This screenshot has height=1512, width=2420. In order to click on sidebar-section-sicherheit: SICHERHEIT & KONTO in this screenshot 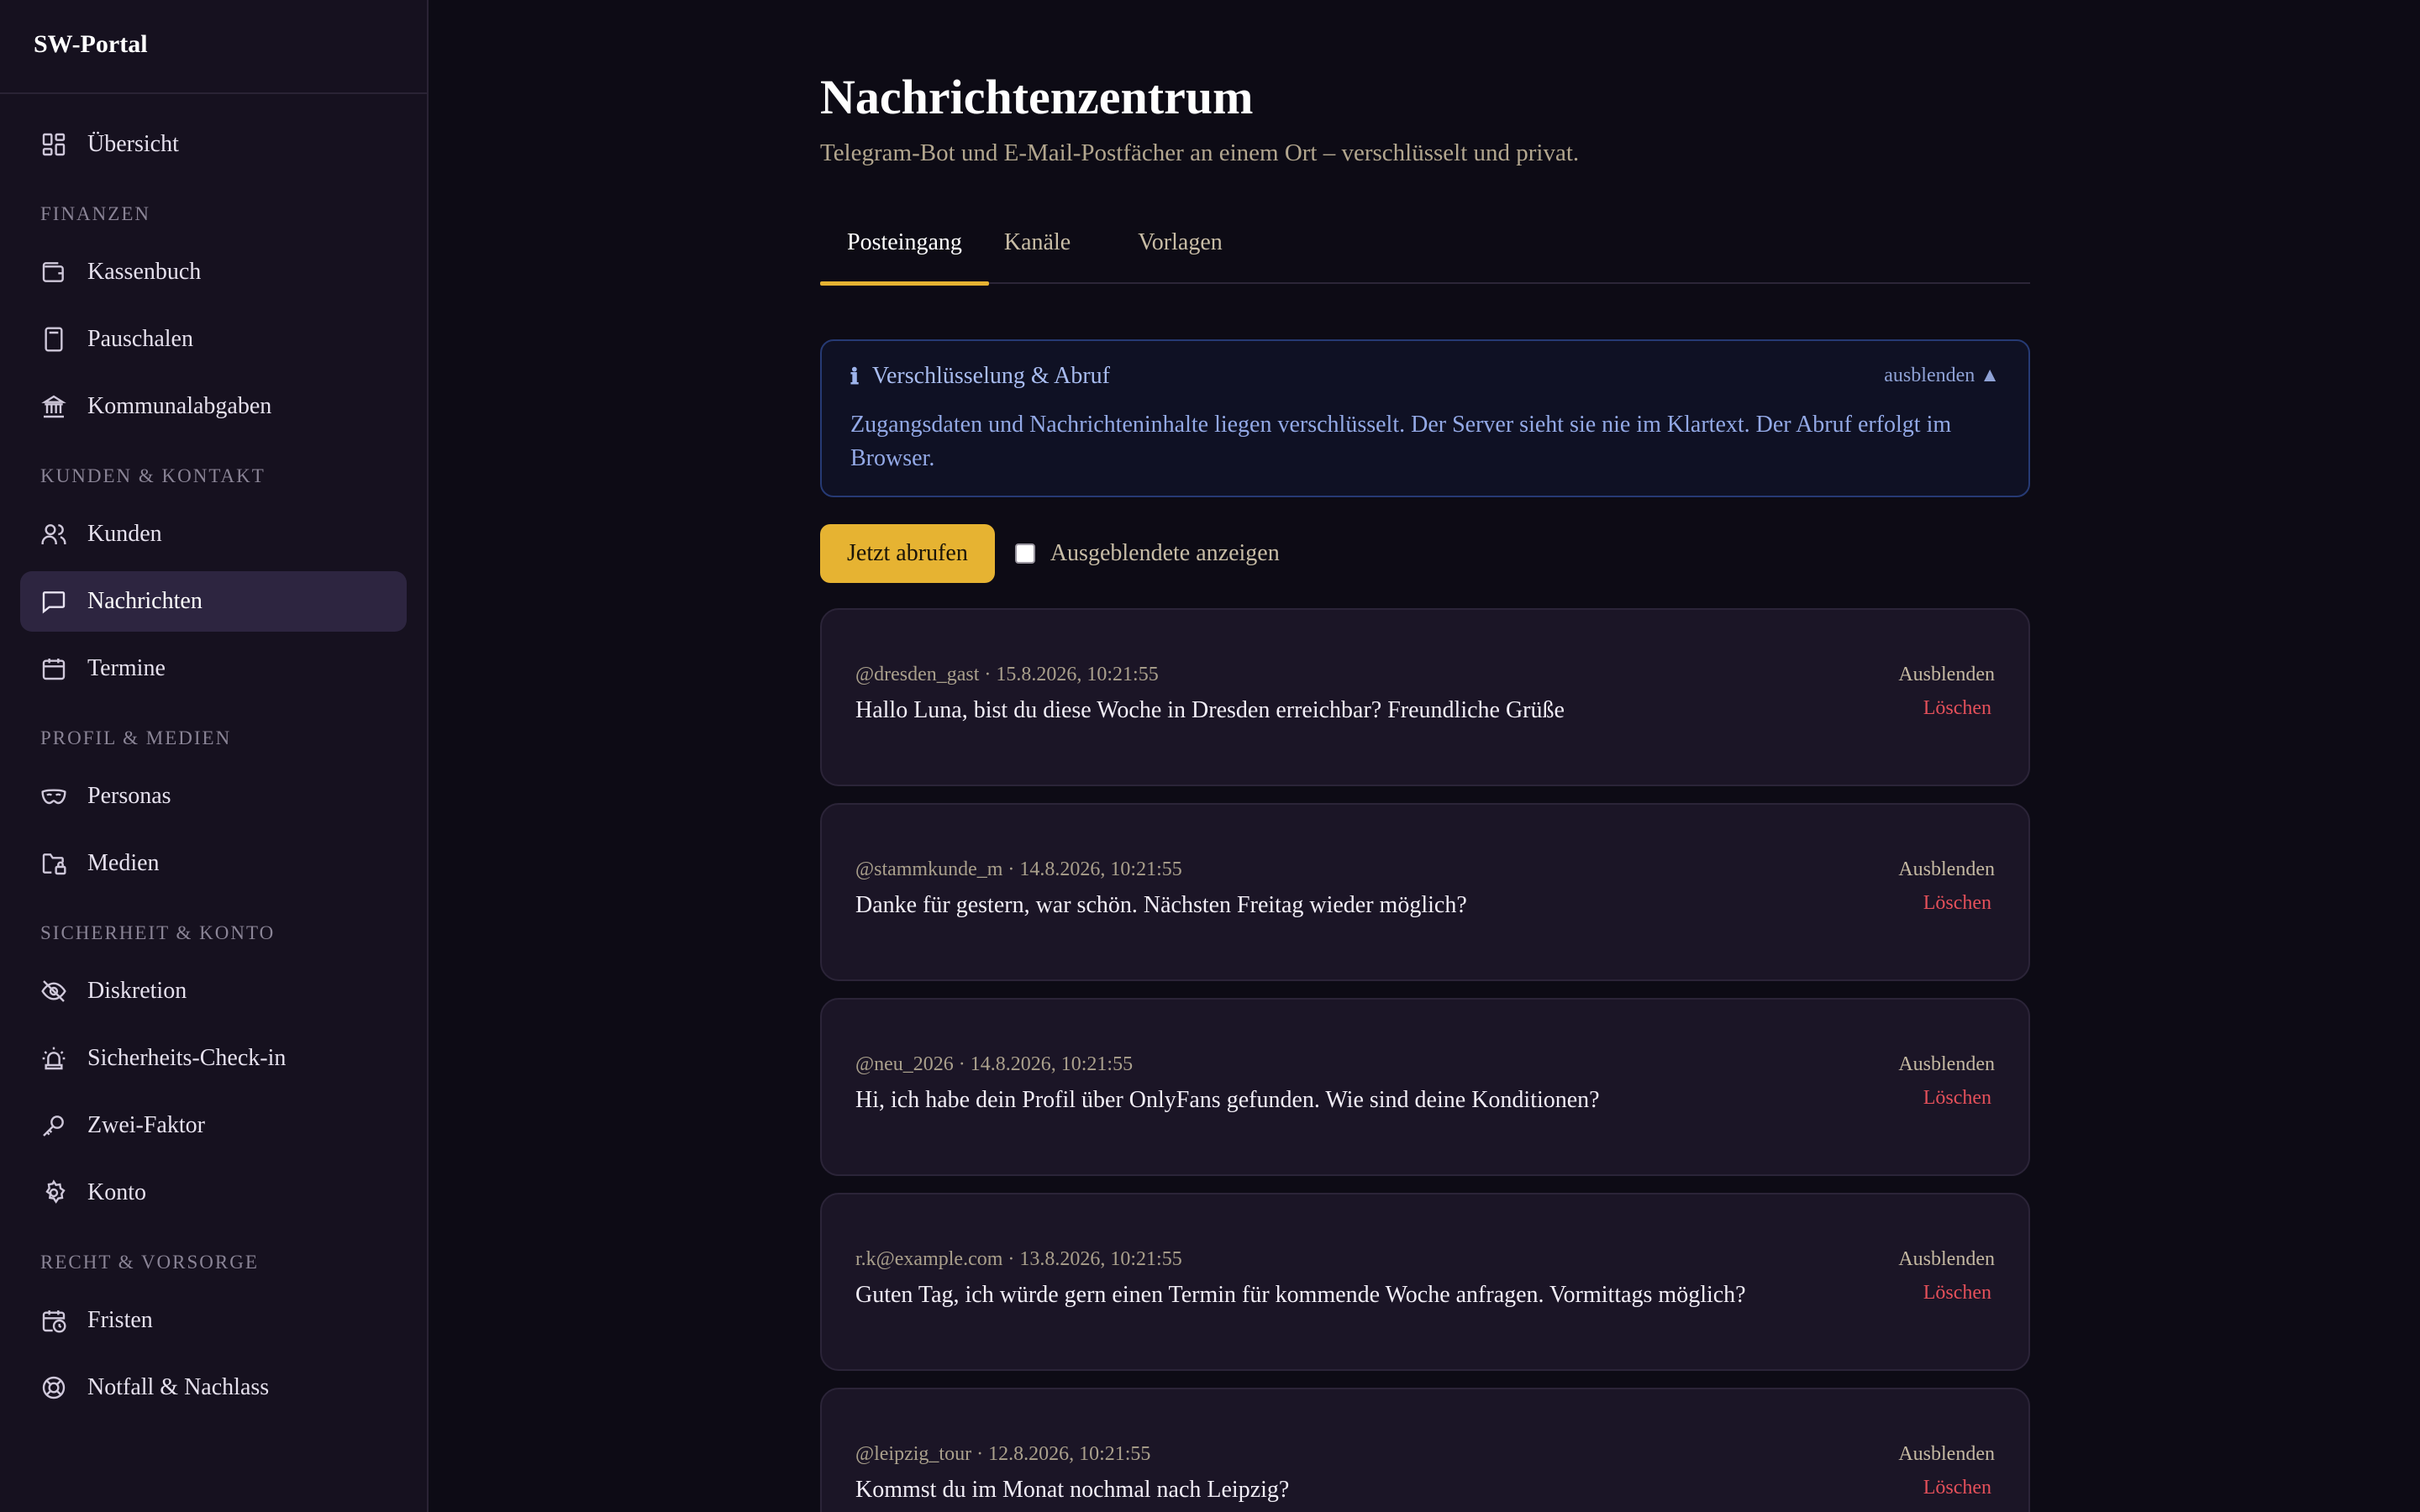, I will do `click(158, 932)`.